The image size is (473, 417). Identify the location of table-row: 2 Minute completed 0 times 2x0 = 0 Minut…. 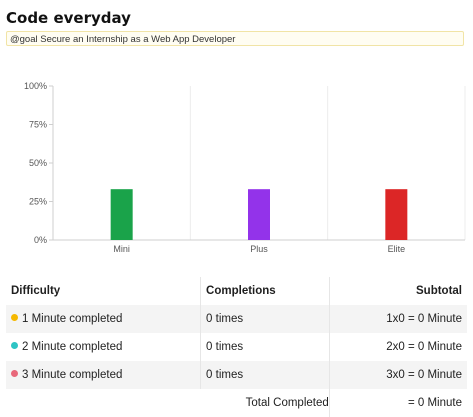
(236, 347).